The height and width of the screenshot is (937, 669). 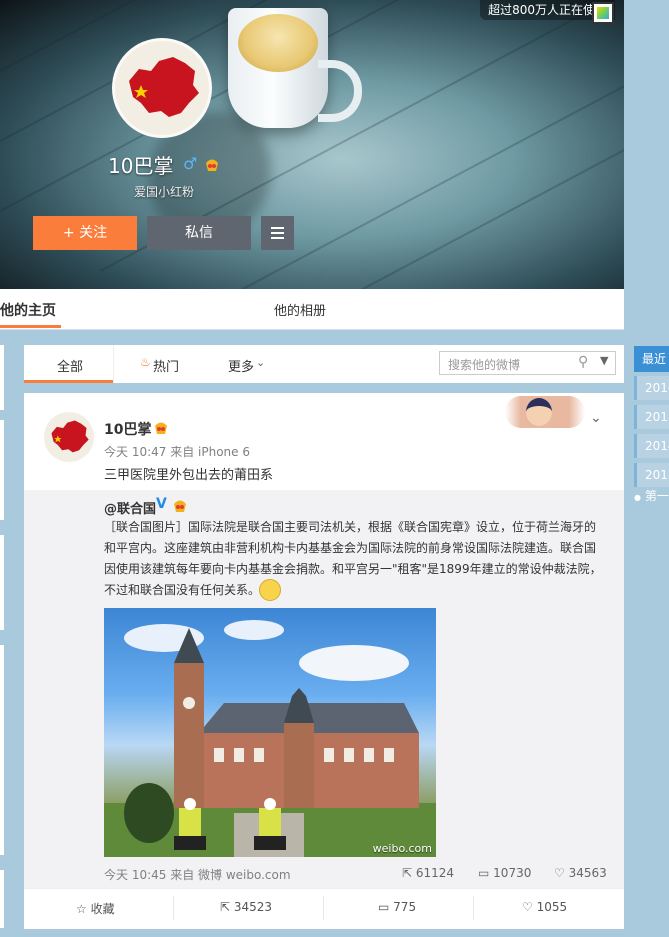 I want to click on avatar, so click(x=162, y=88).